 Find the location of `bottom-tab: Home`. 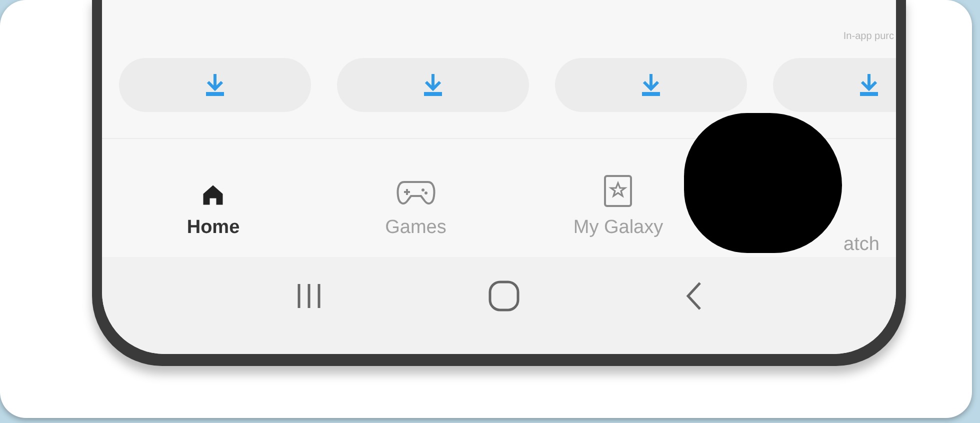

bottom-tab: Home is located at coordinates (213, 203).